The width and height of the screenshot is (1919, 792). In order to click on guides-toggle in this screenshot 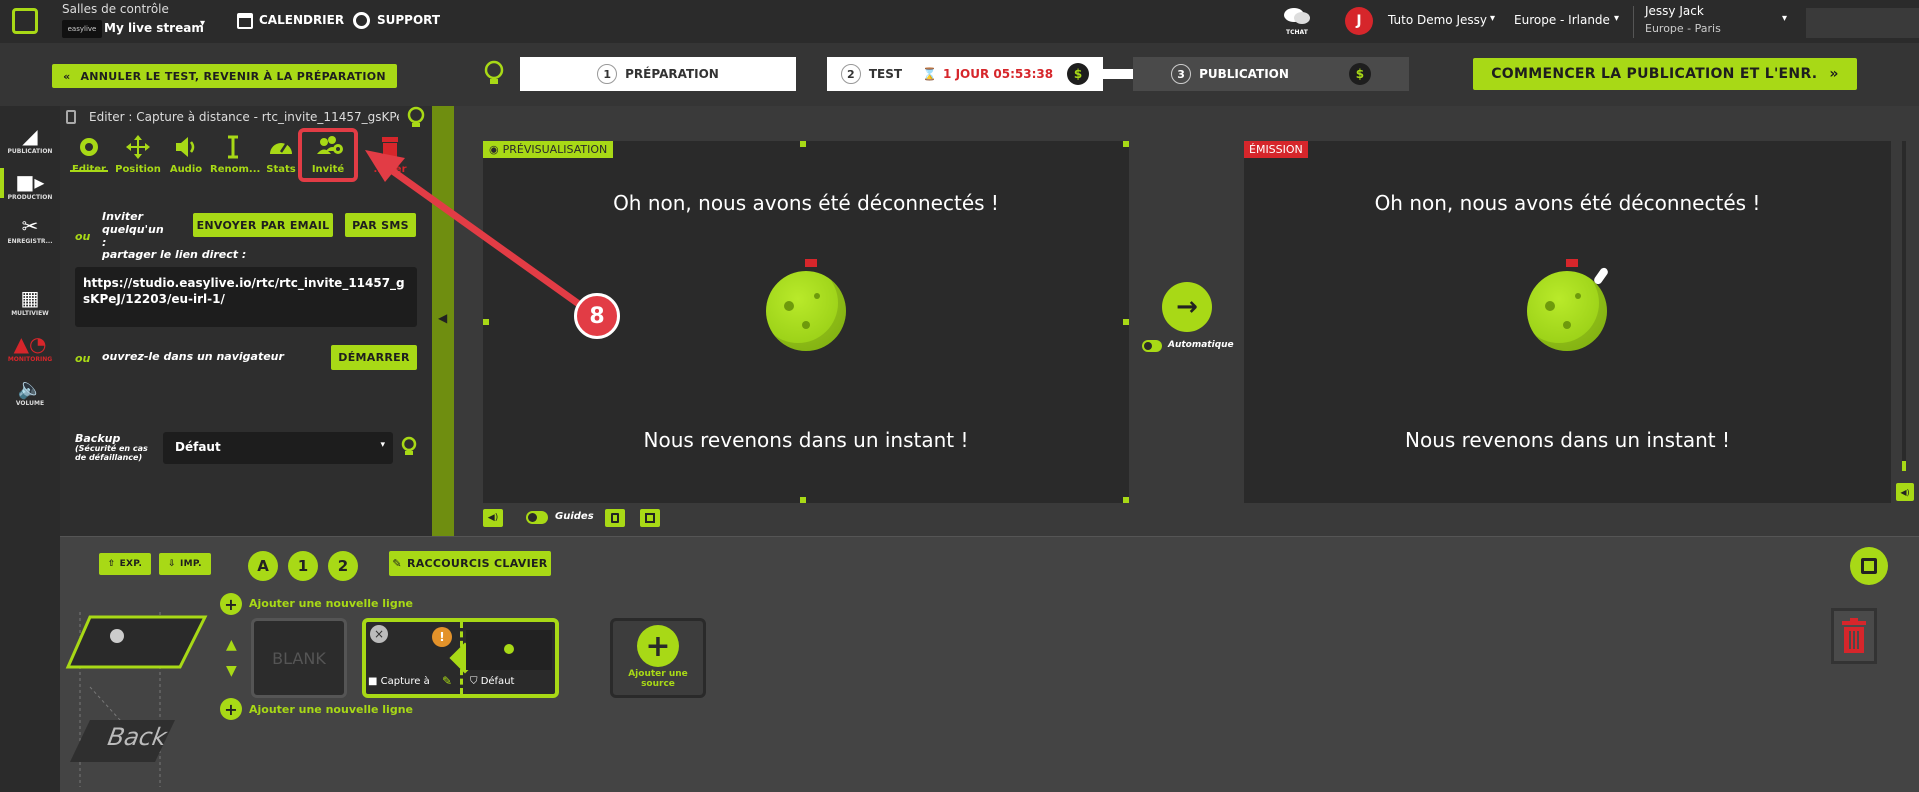, I will do `click(537, 517)`.